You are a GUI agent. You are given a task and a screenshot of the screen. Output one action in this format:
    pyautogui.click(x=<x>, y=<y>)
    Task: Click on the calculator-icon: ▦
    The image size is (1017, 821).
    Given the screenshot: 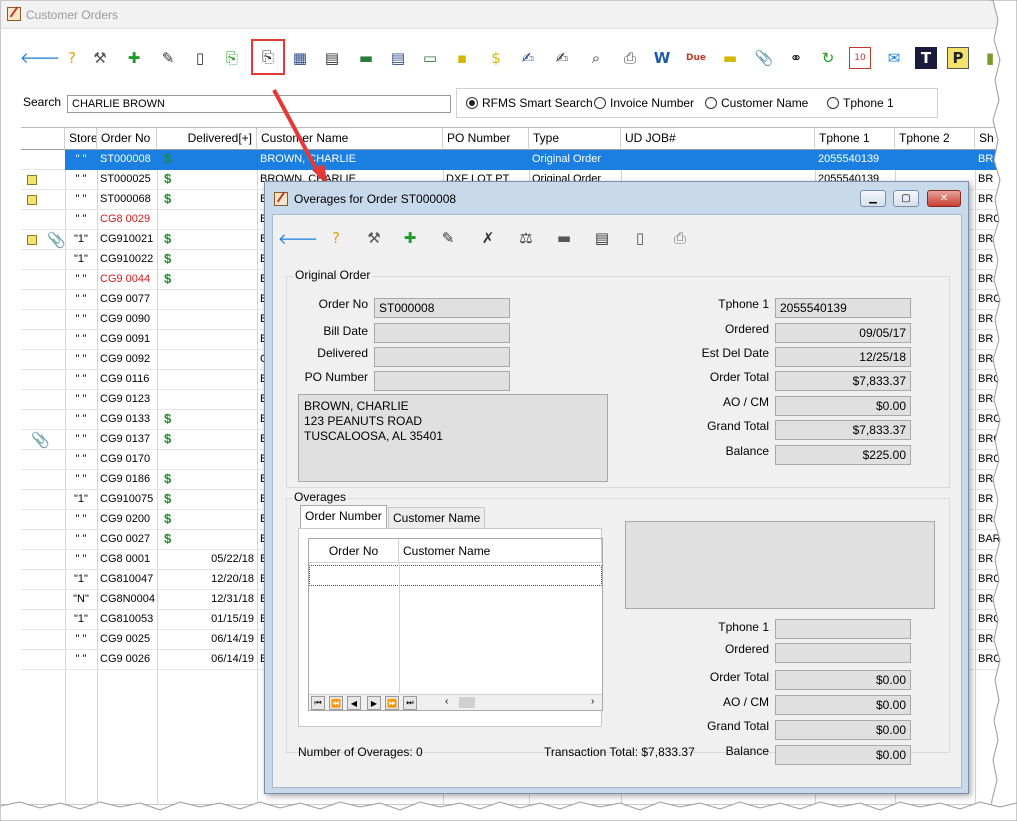 What is the action you would take?
    pyautogui.click(x=300, y=58)
    